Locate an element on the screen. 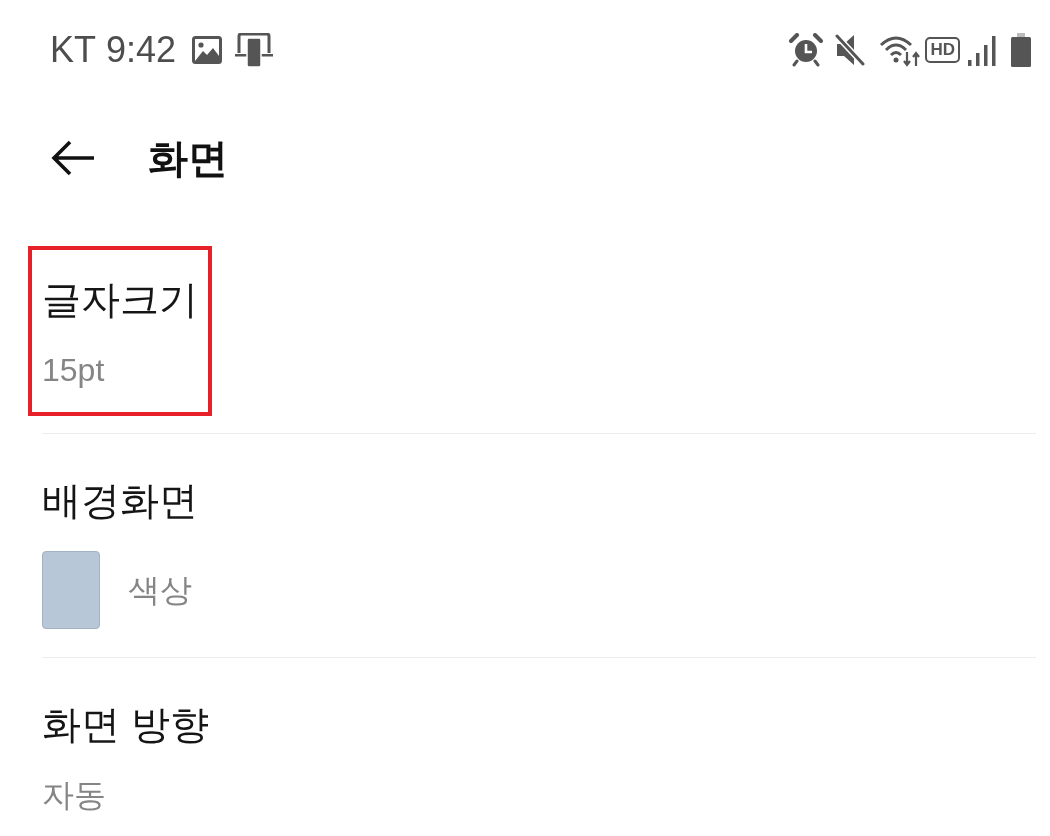 The height and width of the screenshot is (836, 1050). image-icon is located at coordinates (207, 50).